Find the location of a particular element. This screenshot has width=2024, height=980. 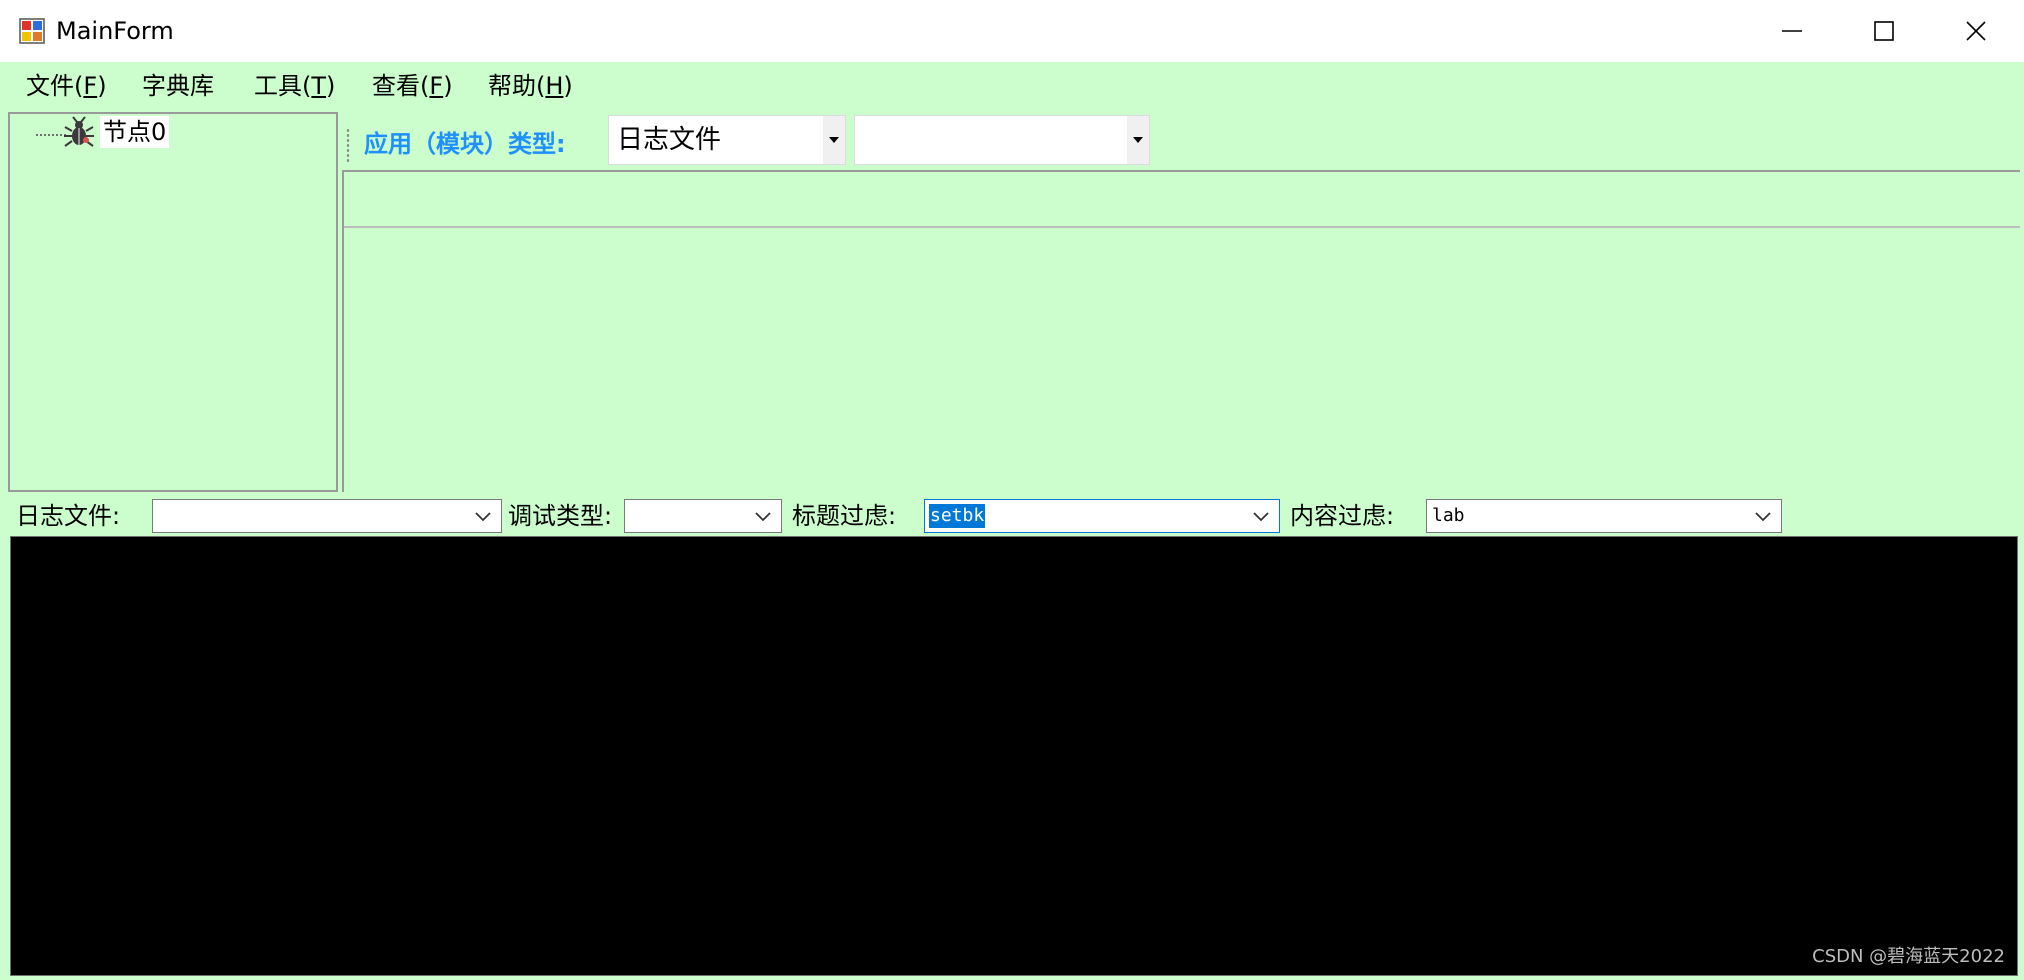

title-filter-combo: setbk is located at coordinates (1102, 516).